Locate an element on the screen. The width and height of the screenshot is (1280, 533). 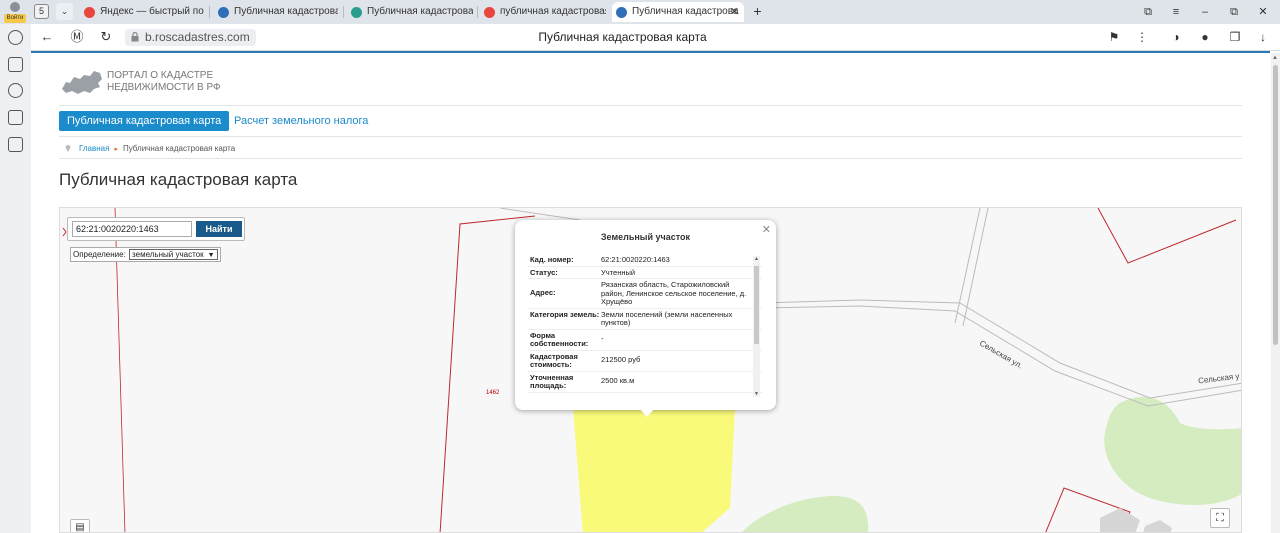
restore-icon: ⧉ is located at coordinates (1234, 12).